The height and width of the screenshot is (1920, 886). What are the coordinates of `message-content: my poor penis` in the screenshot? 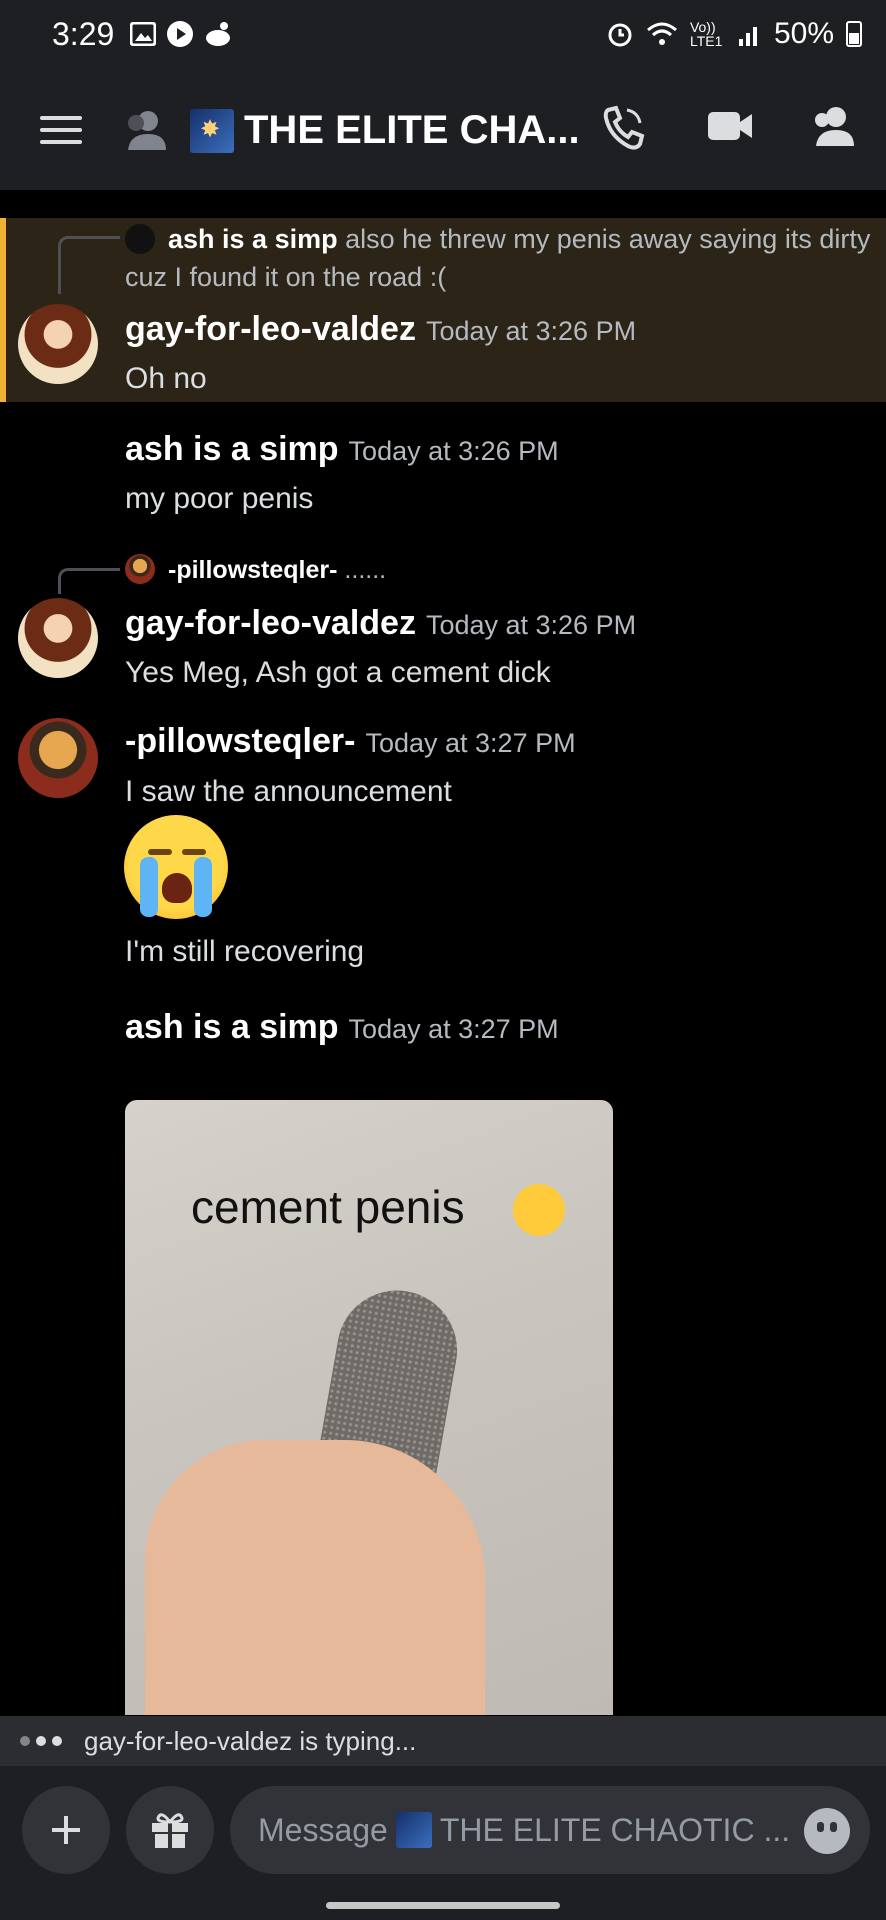 It's located at (219, 498).